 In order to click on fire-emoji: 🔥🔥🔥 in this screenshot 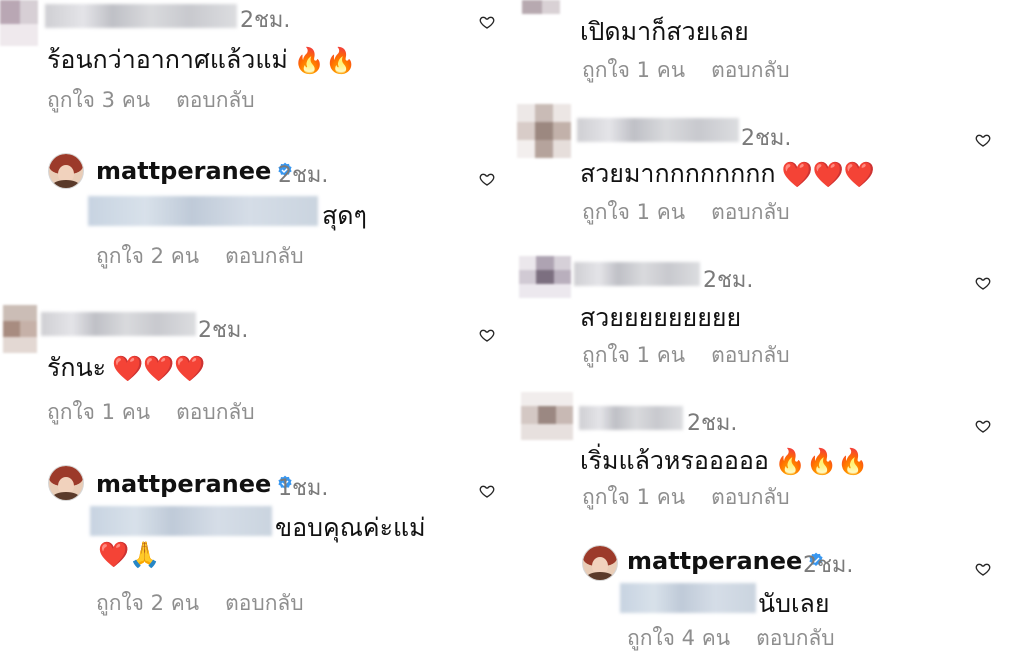, I will do `click(821, 461)`.